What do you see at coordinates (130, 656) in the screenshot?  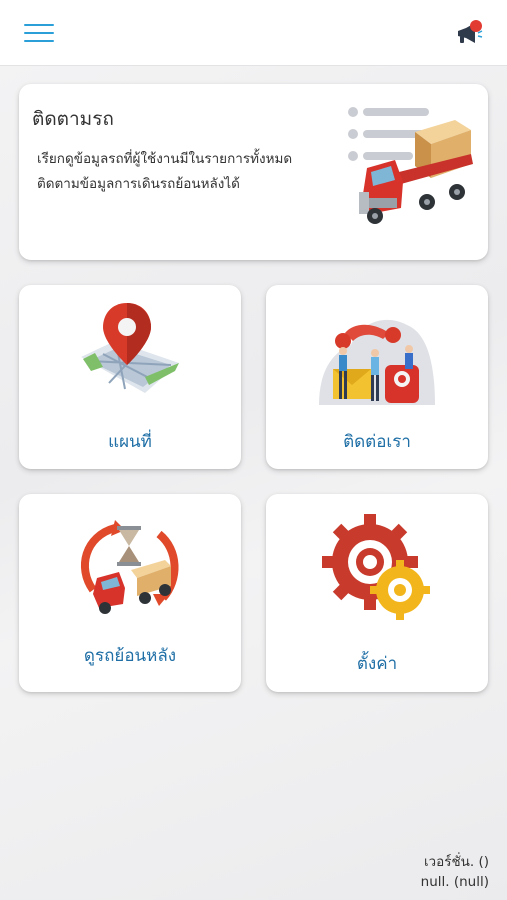 I see `truck-history-tile-label: ดูรถย้อนหลัง` at bounding box center [130, 656].